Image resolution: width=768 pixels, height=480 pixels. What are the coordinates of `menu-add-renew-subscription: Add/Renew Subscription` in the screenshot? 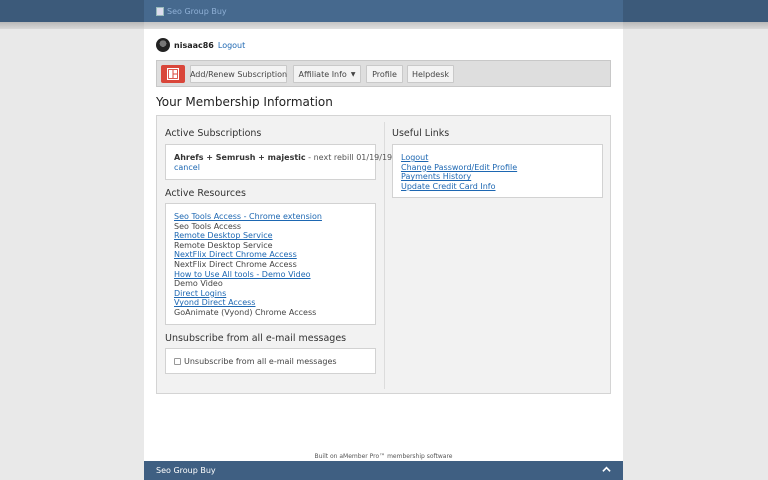 It's located at (238, 74).